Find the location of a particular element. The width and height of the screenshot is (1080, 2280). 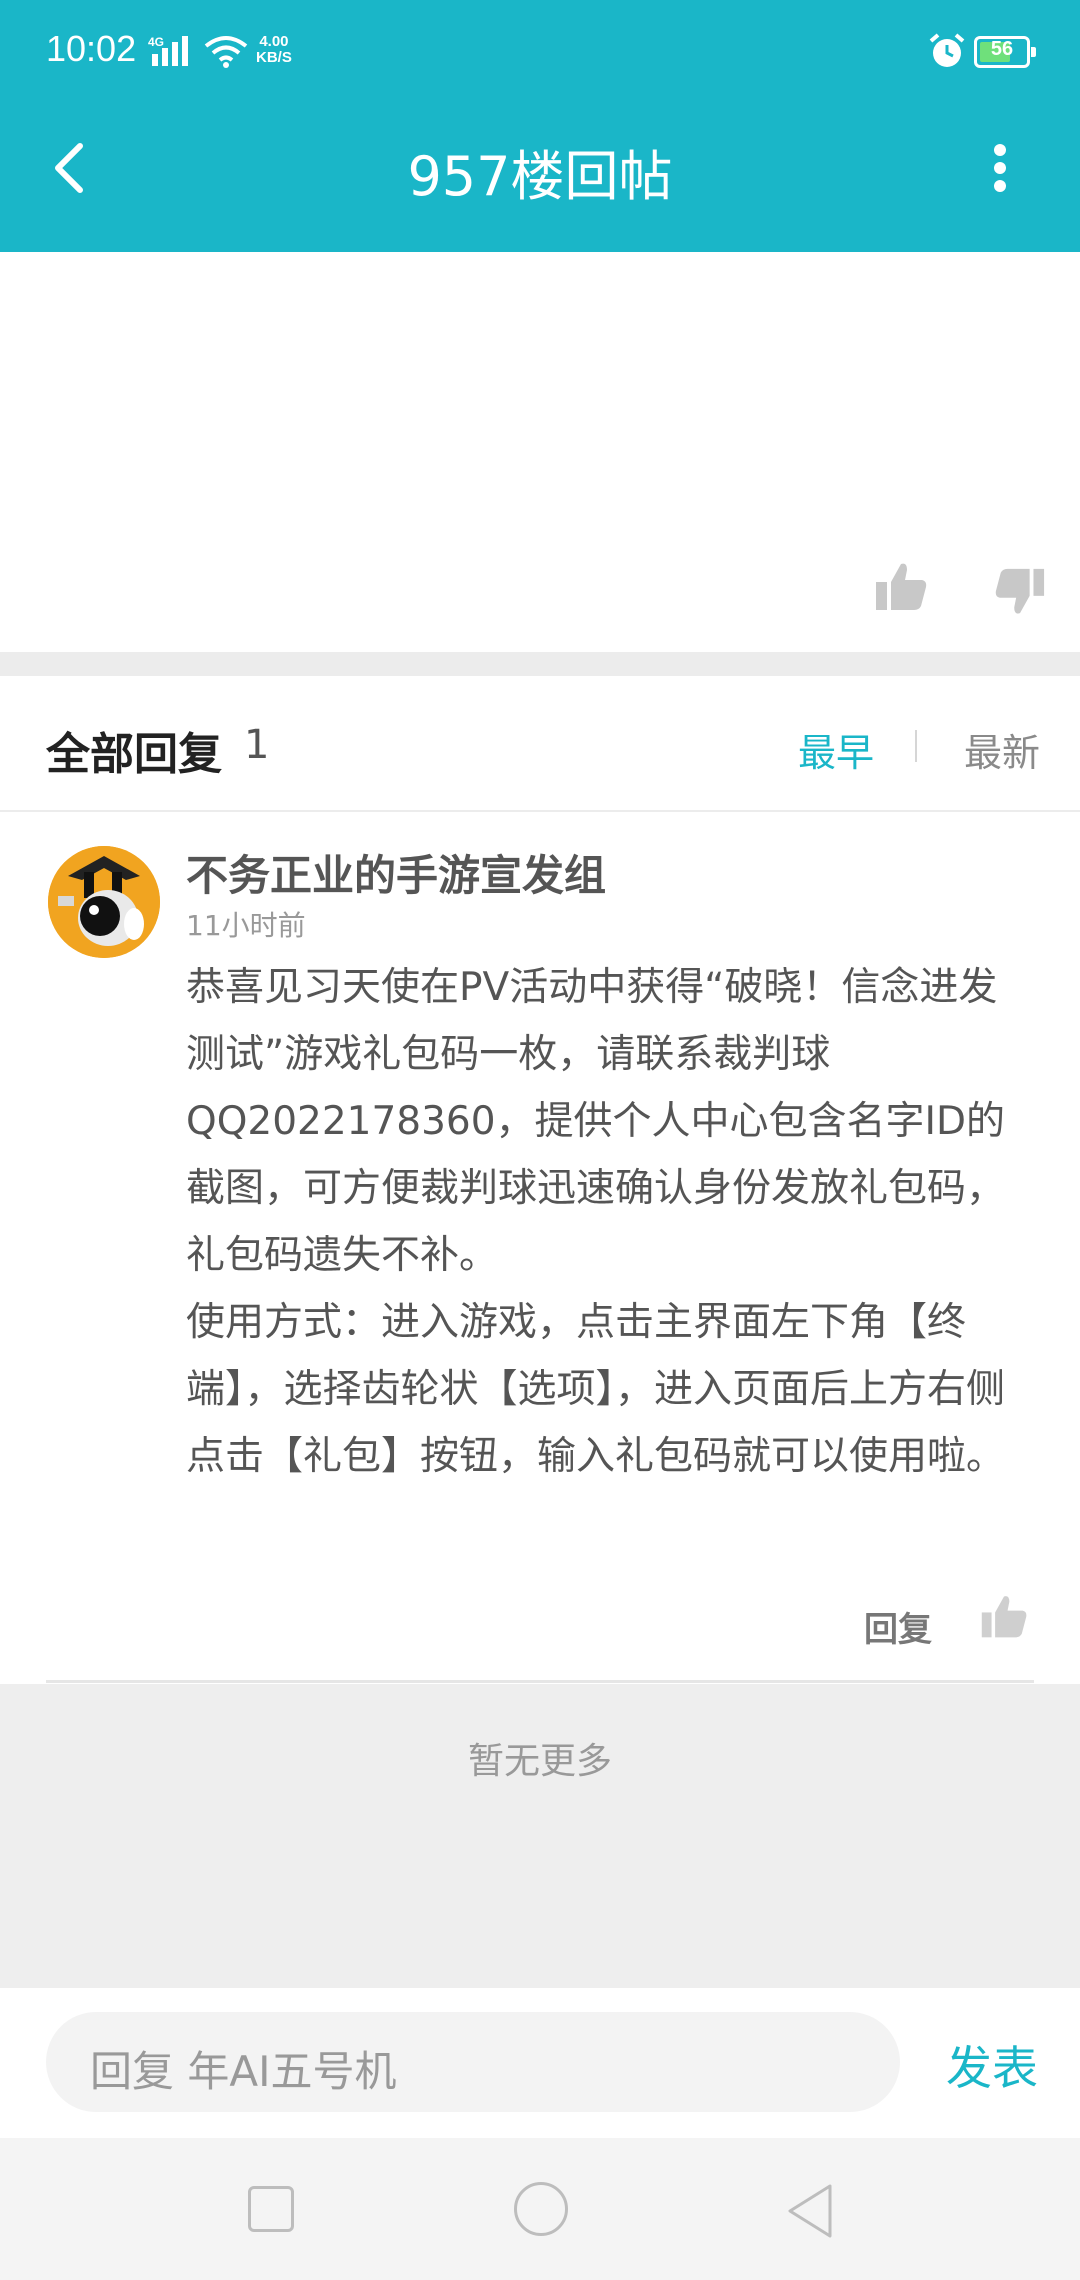

comment-time: 11小时前 is located at coordinates (246, 925).